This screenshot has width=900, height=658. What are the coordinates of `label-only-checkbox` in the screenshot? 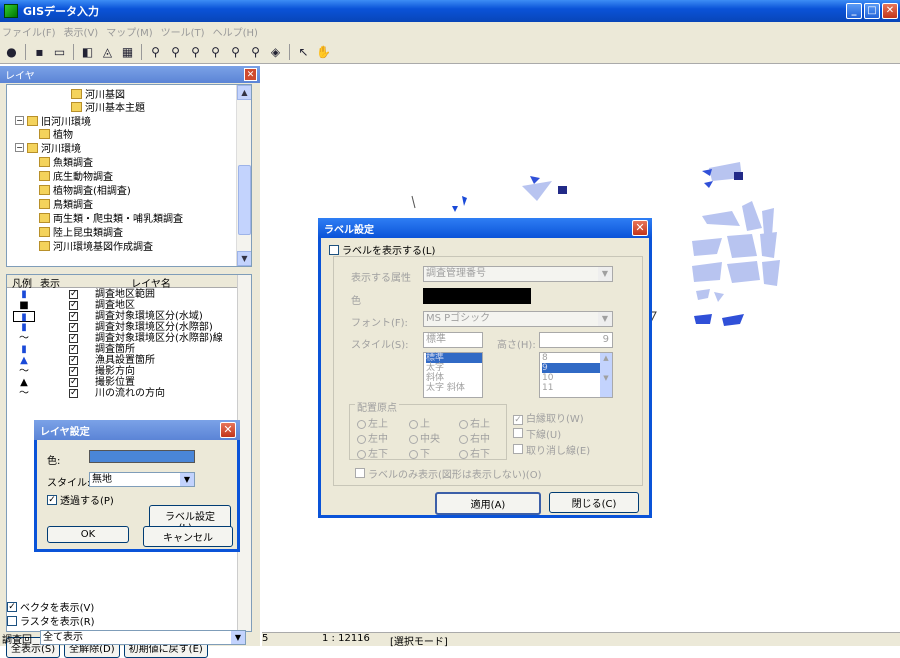 It's located at (360, 473).